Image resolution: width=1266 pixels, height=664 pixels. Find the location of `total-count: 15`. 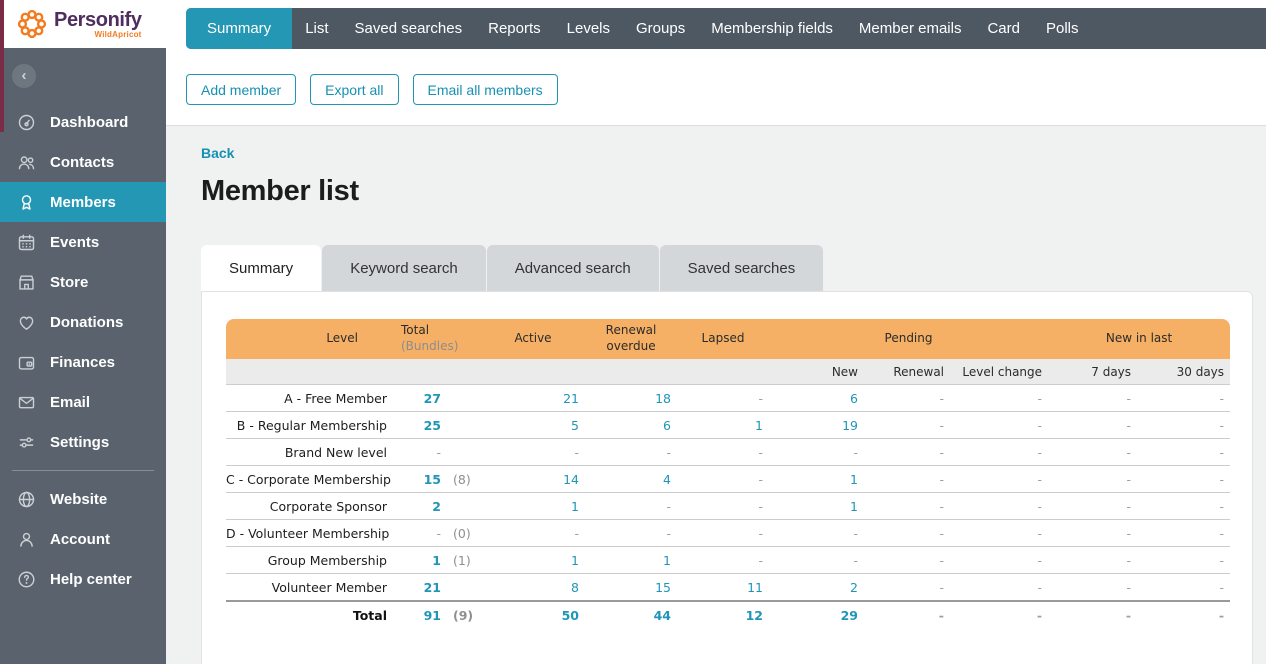

total-count: 15 is located at coordinates (432, 479).